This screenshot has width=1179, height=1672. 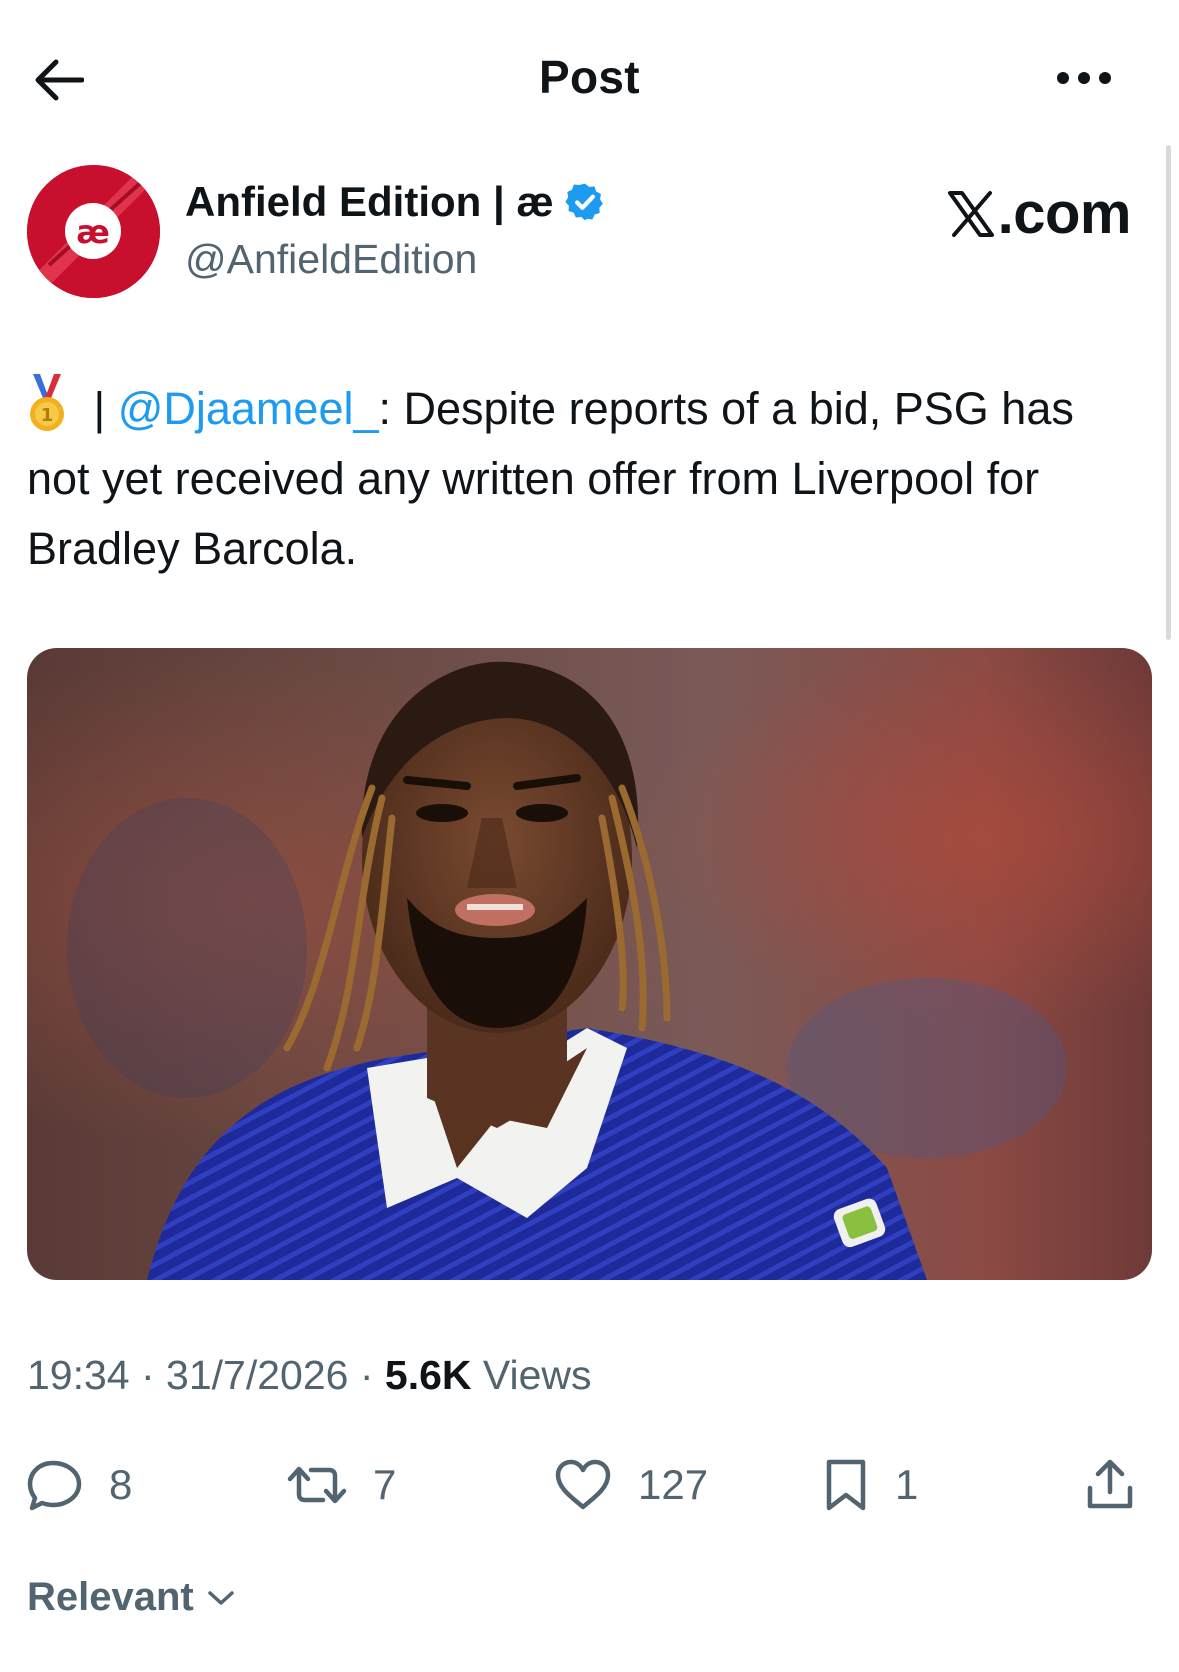 What do you see at coordinates (369, 201) in the screenshot?
I see `author-name-text: Anfield Edition | æ` at bounding box center [369, 201].